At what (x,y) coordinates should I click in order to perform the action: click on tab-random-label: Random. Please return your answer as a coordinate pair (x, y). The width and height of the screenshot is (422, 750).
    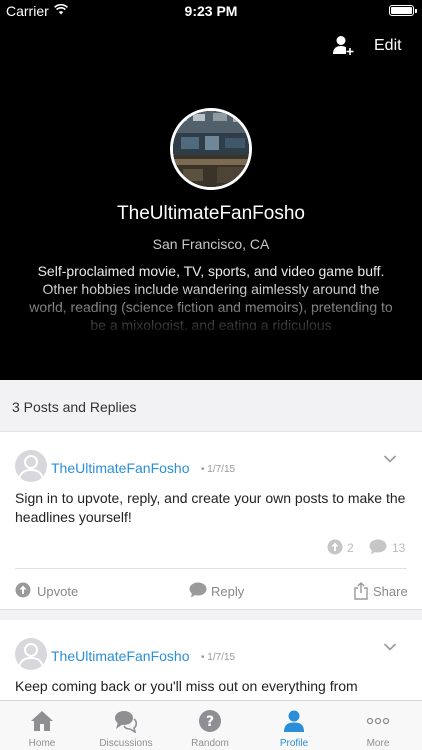
    Looking at the image, I should click on (210, 743).